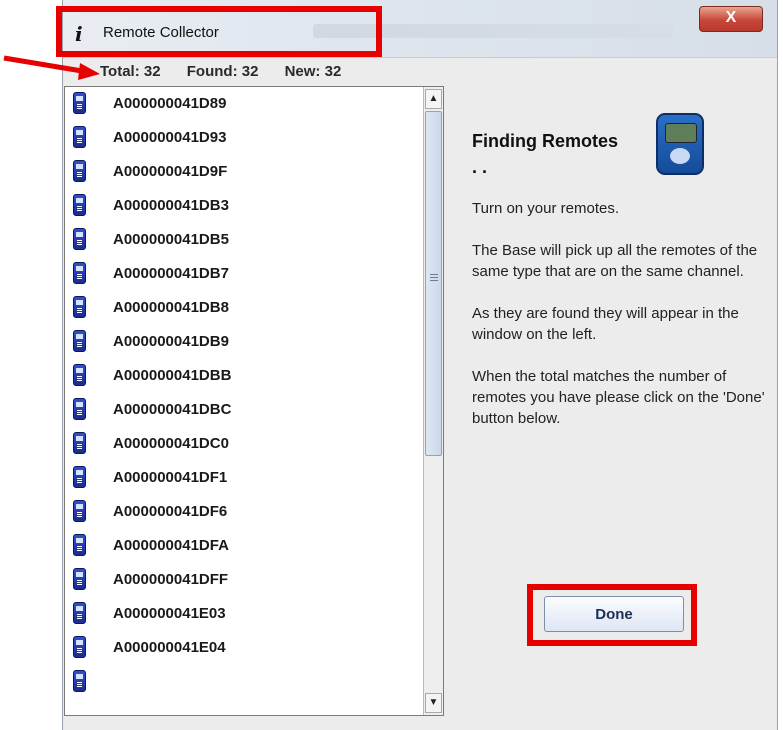 The height and width of the screenshot is (730, 783). I want to click on red-arrow-icon, so click(51, 67).